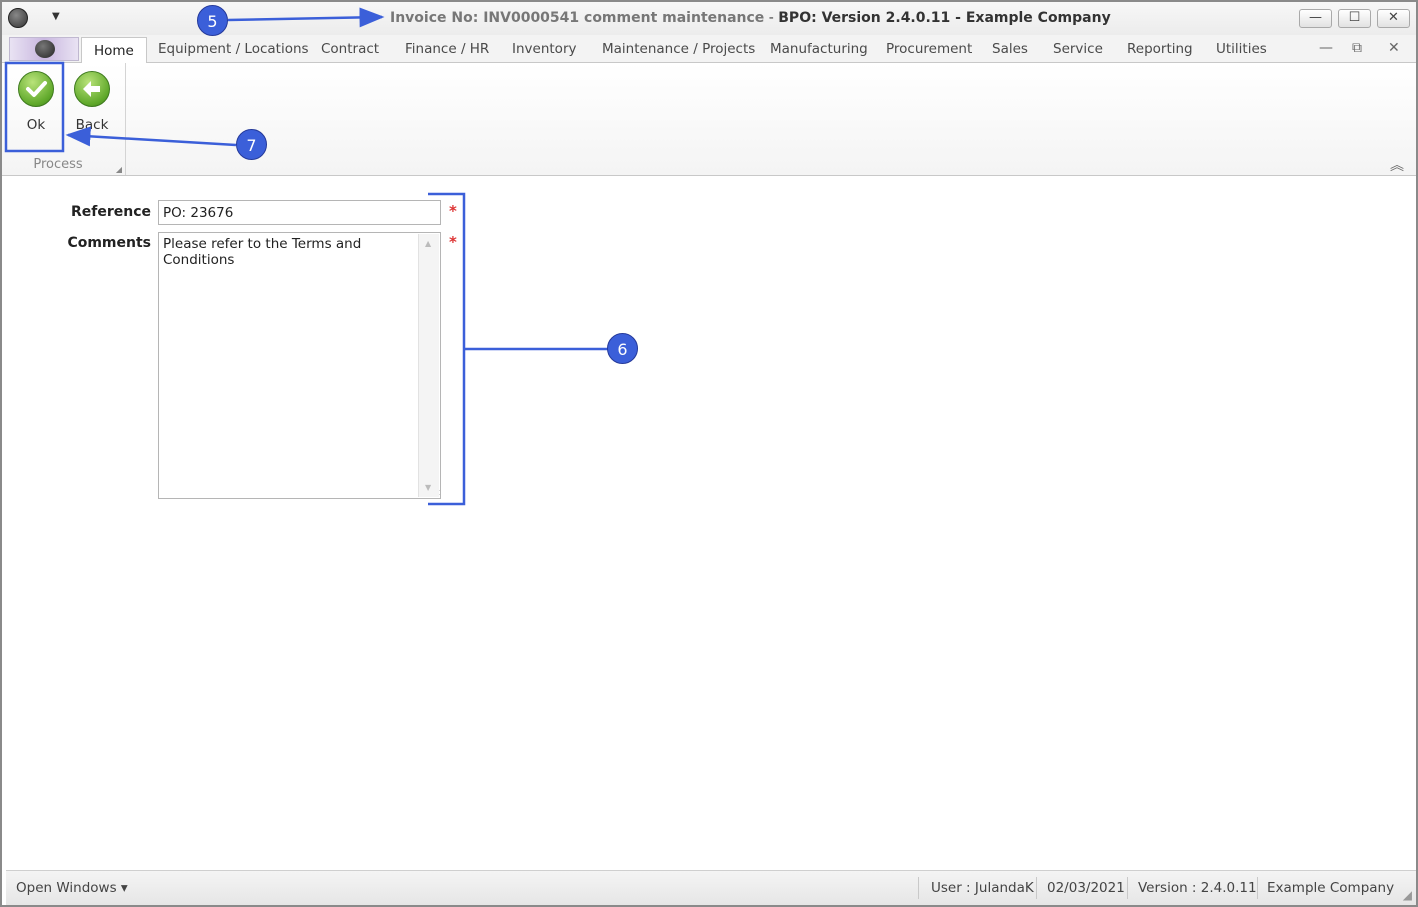  What do you see at coordinates (306, 17) in the screenshot?
I see `callout-5-arrow` at bounding box center [306, 17].